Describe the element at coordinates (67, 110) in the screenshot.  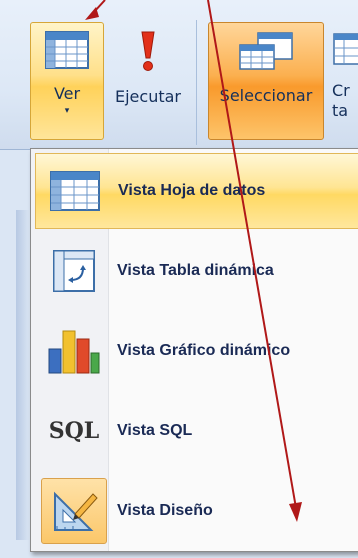
I see `chevron-down-icon: ▾` at that location.